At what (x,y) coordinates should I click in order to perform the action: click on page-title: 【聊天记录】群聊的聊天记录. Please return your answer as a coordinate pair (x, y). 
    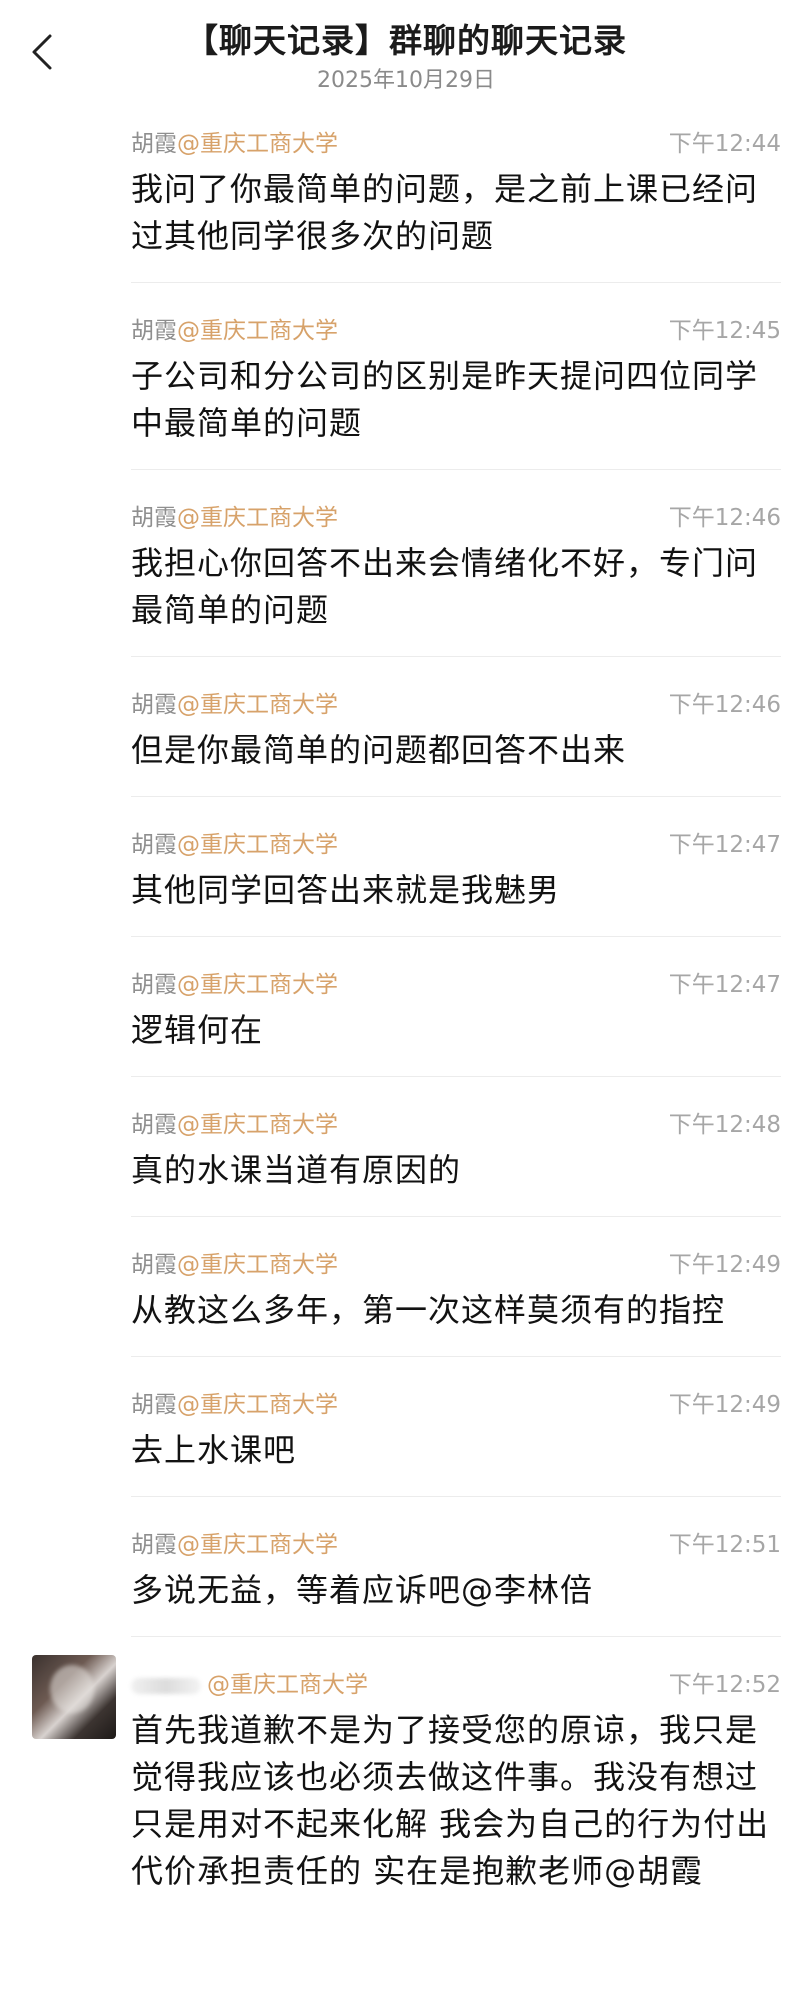
    Looking at the image, I should click on (406, 40).